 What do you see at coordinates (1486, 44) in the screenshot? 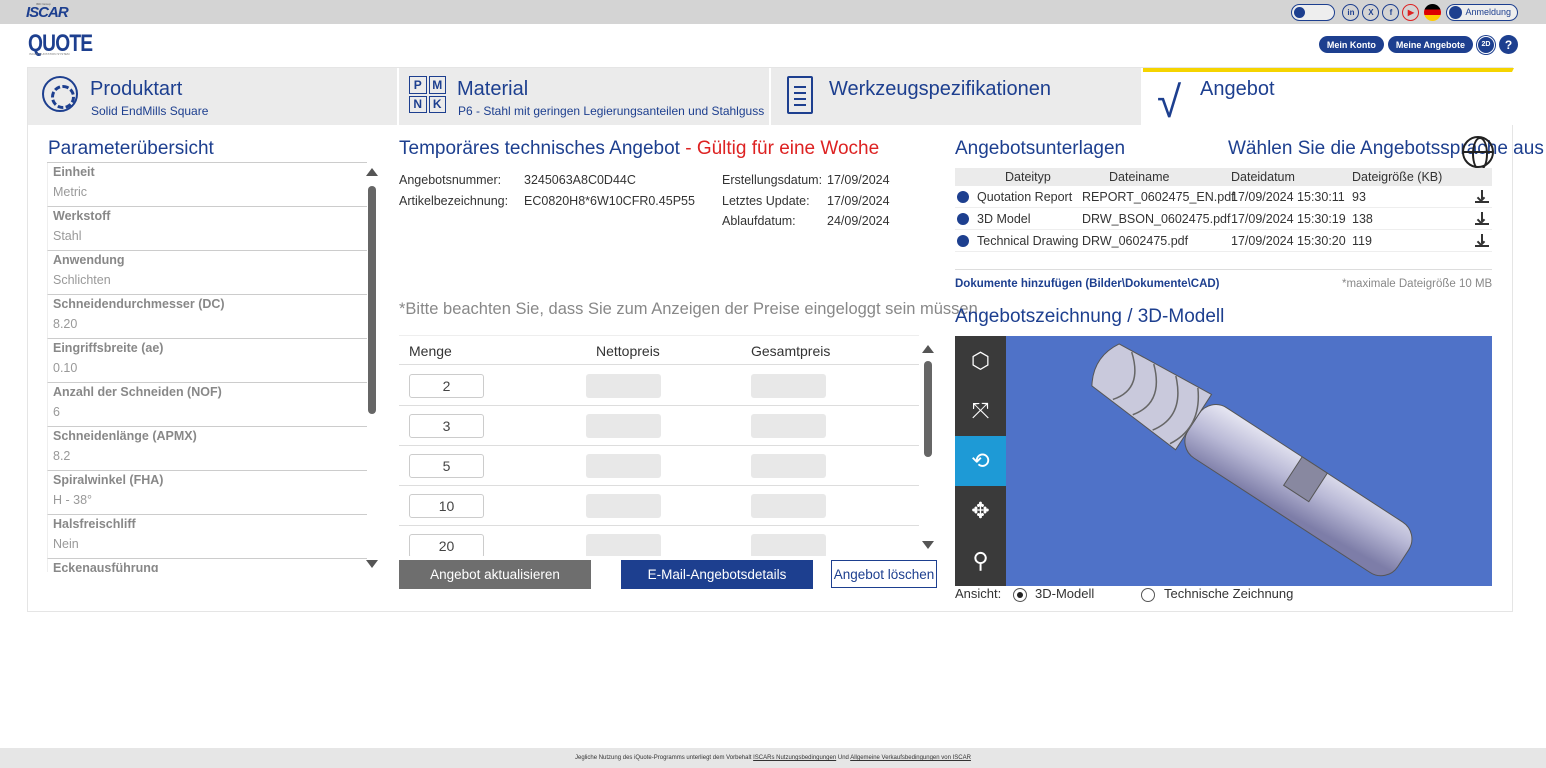
I see `2d-badge-icon: 2D` at bounding box center [1486, 44].